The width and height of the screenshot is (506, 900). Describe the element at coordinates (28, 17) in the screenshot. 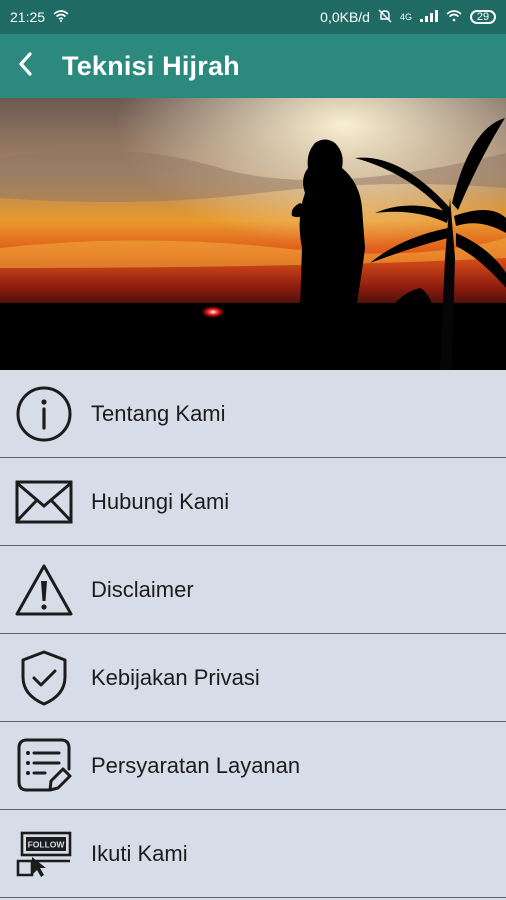

I see `status-time: 21:25` at that location.